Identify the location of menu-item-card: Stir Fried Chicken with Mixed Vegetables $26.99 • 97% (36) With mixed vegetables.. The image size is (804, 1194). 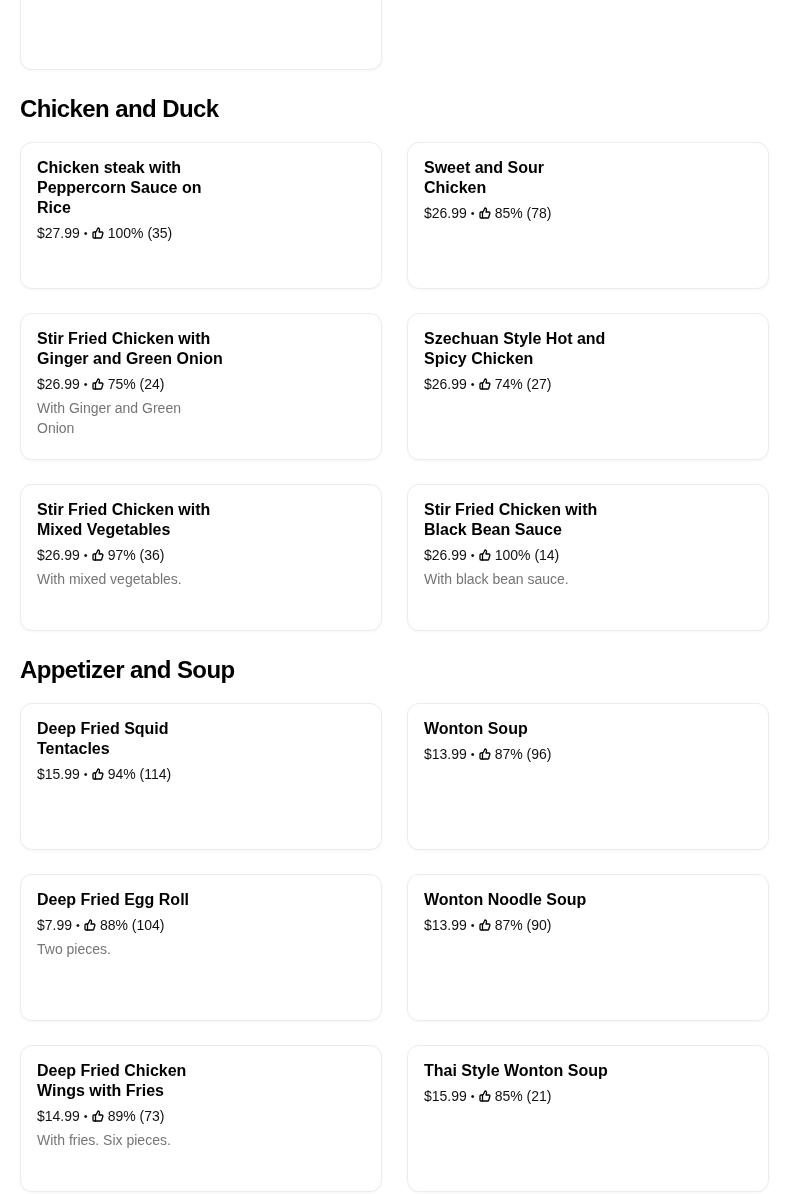
(201, 557).